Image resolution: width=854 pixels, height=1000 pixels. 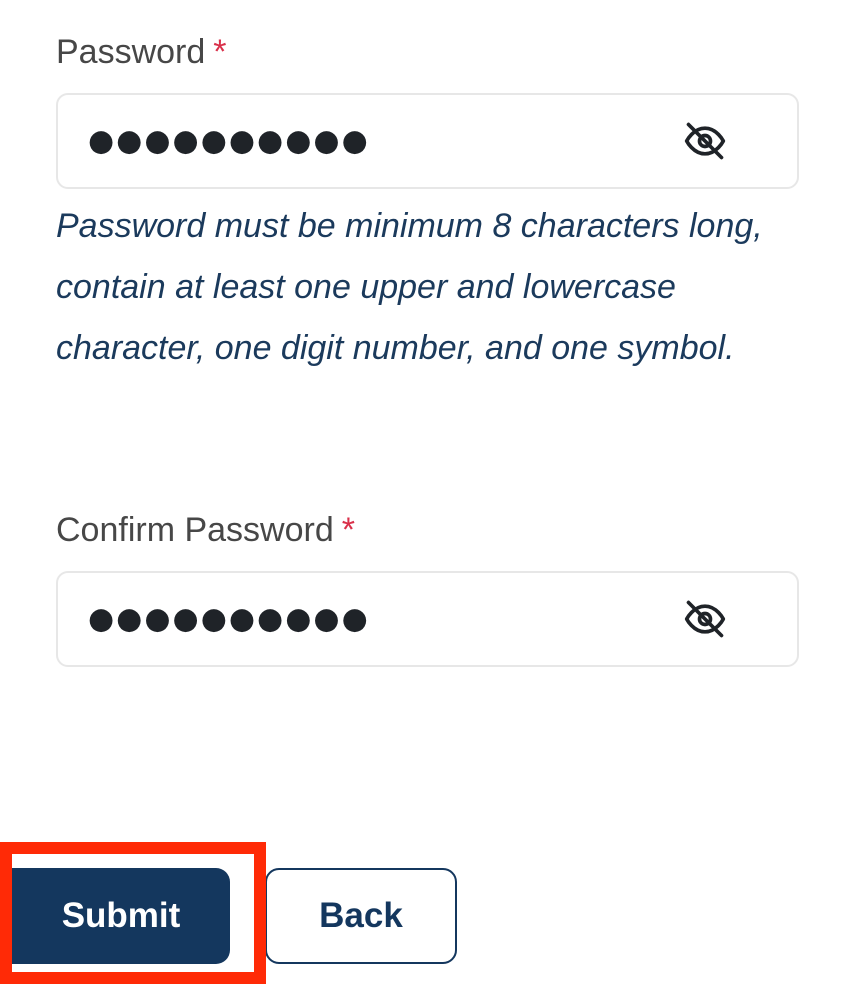 I want to click on confirm-password-input: ●●●●●●●●●●, so click(x=427, y=619).